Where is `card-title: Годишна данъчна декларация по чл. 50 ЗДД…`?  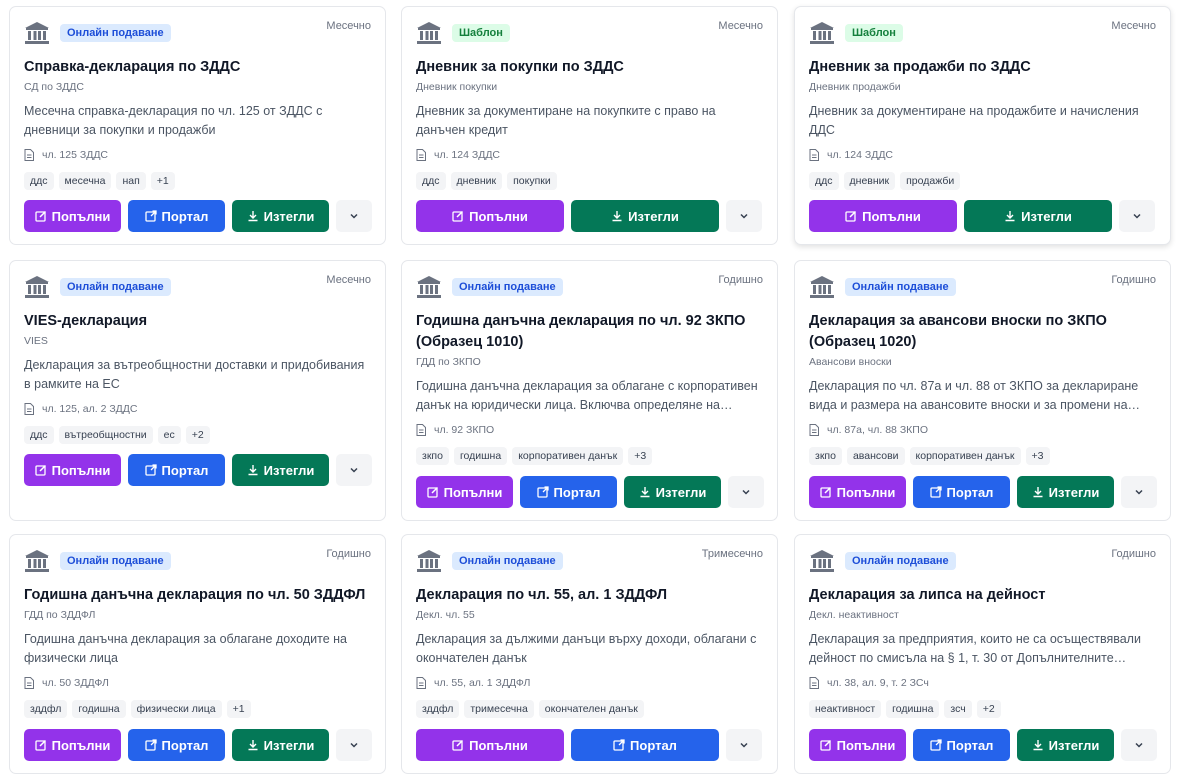 card-title: Годишна данъчна декларация по чл. 50 ЗДД… is located at coordinates (195, 595).